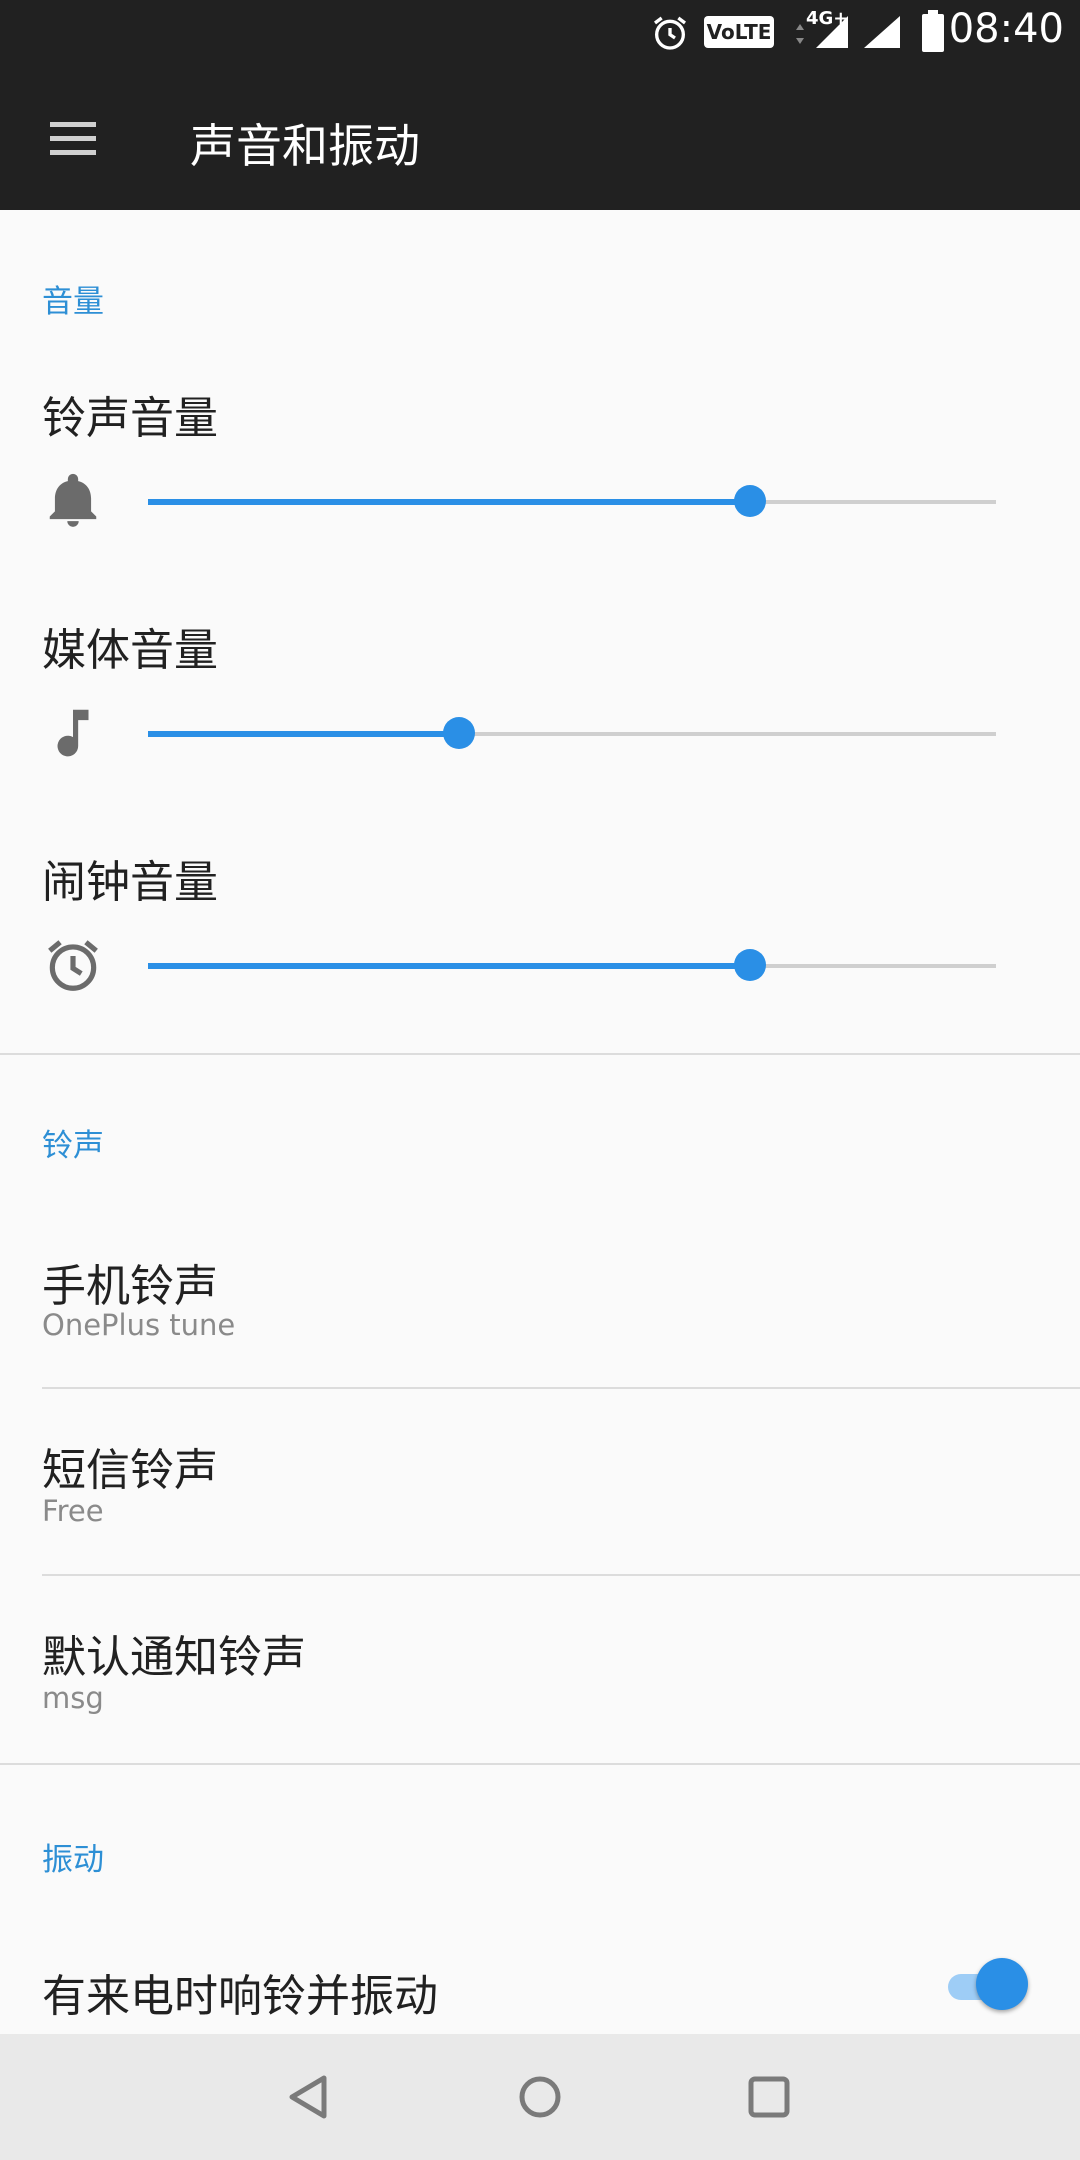  Describe the element at coordinates (540, 1304) in the screenshot. I see `phone-ringtone-item: 手机铃声 OnePlus tune` at that location.